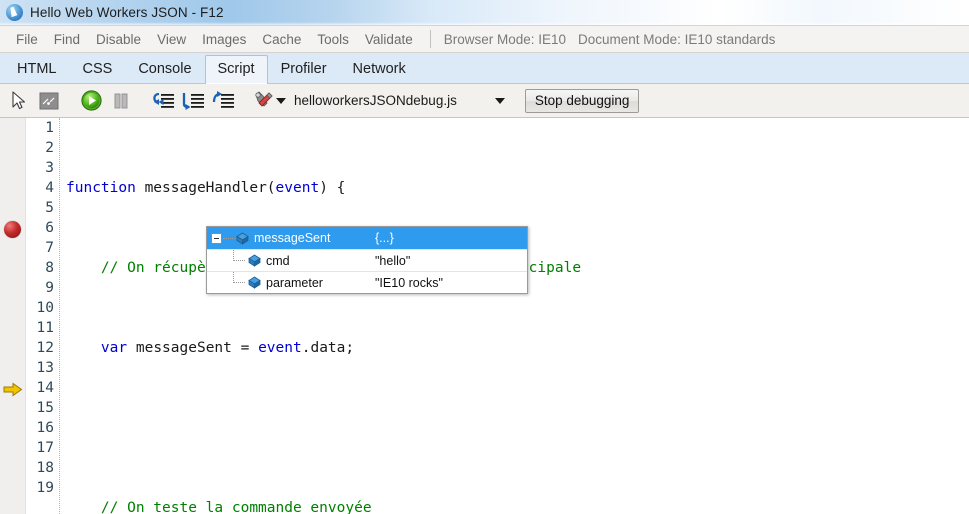 Image resolution: width=969 pixels, height=514 pixels. Describe the element at coordinates (393, 260) in the screenshot. I see `tooltip-property-value: "hello"` at that location.